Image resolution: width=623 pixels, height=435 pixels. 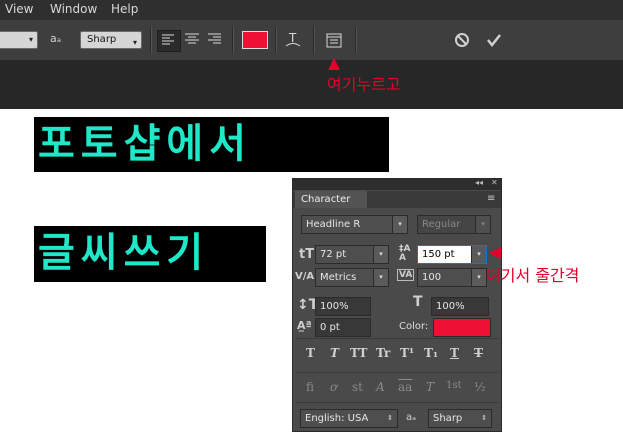 I want to click on font-size-icon: tT, so click(x=307, y=254).